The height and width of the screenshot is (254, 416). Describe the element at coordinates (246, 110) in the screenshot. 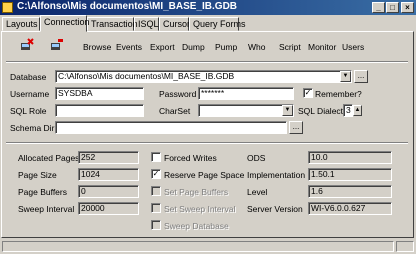

I see `charset-combo` at that location.